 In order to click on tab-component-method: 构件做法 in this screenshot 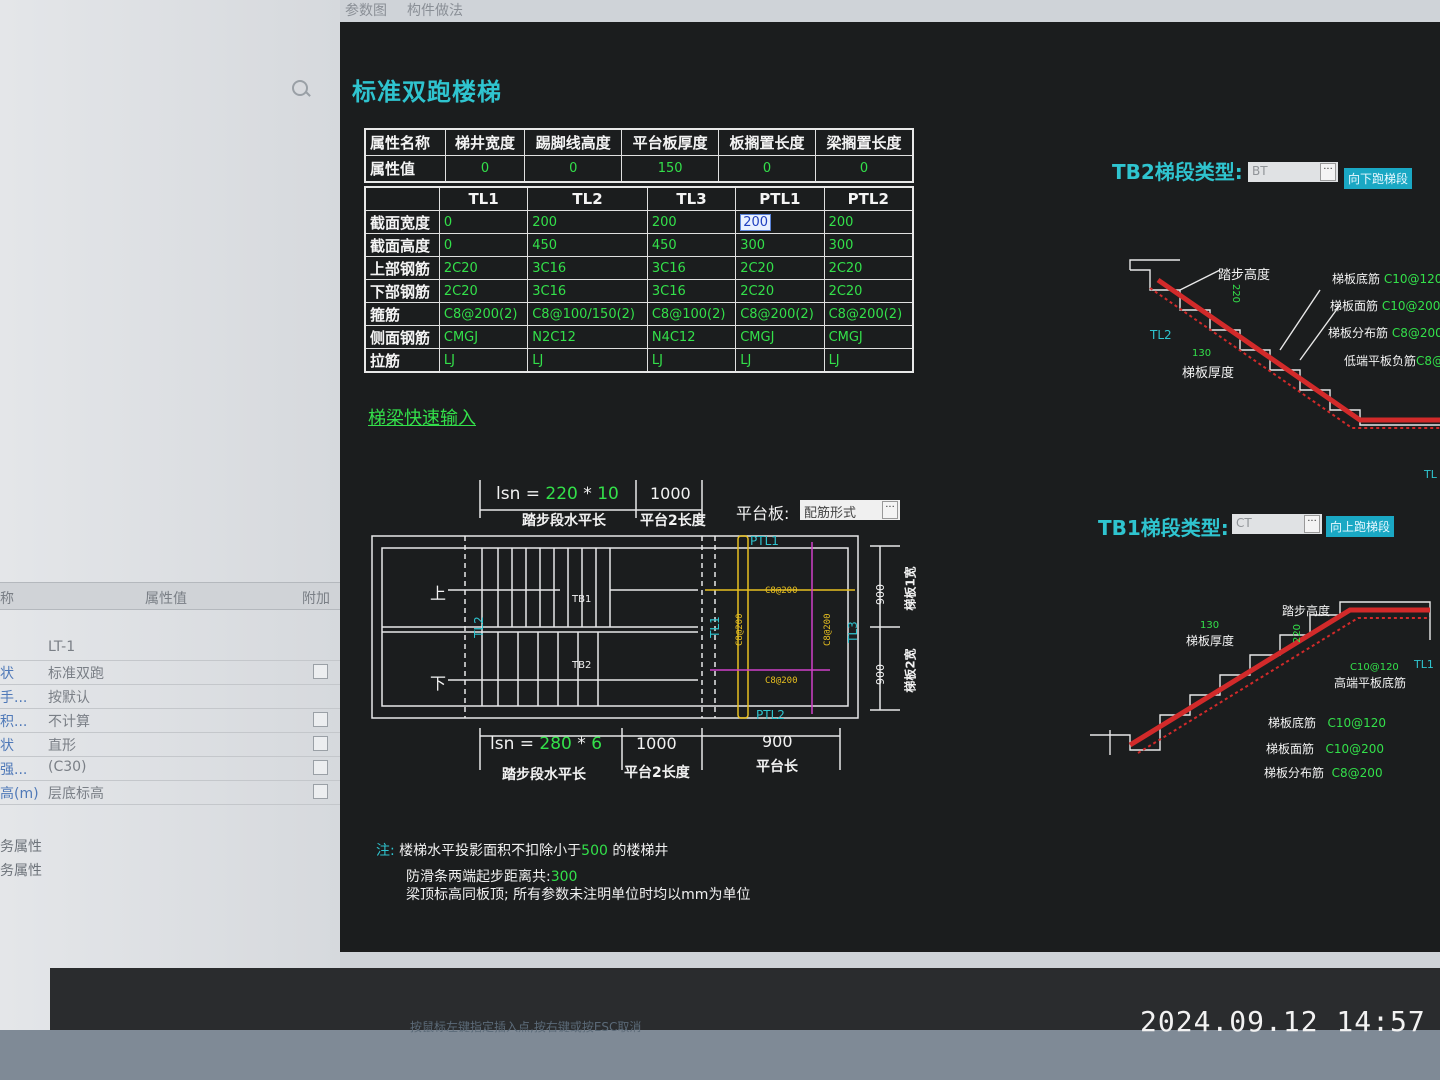, I will do `click(435, 10)`.